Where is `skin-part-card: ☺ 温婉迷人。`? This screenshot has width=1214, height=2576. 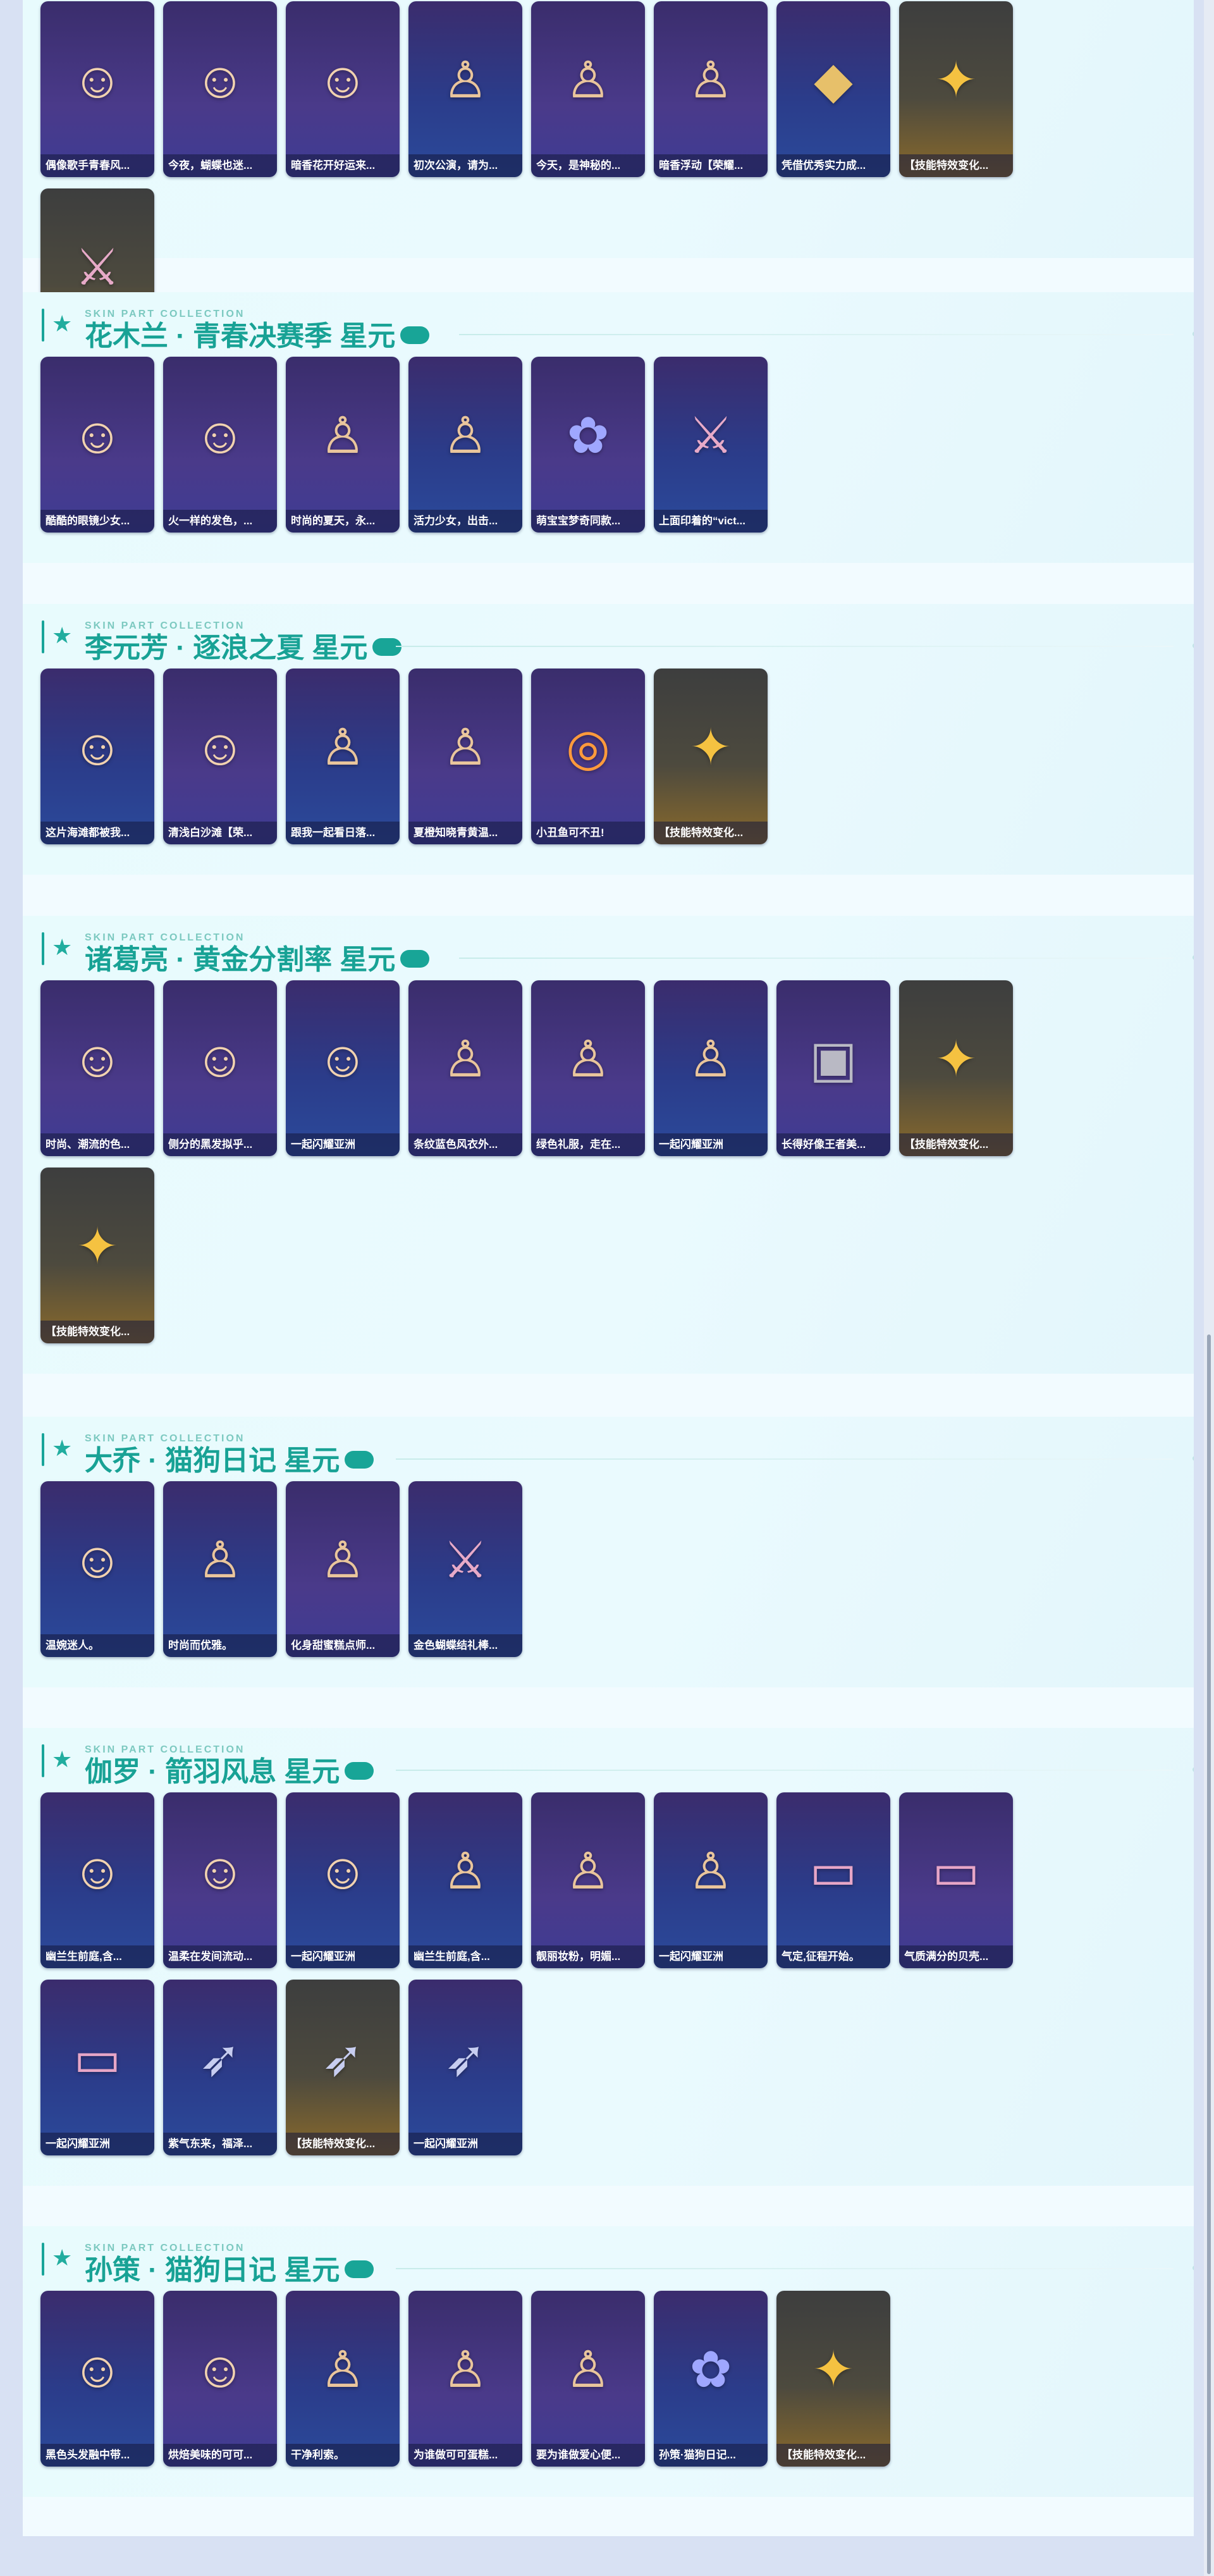
skin-part-card: ☺ 温婉迷人。 is located at coordinates (97, 1569).